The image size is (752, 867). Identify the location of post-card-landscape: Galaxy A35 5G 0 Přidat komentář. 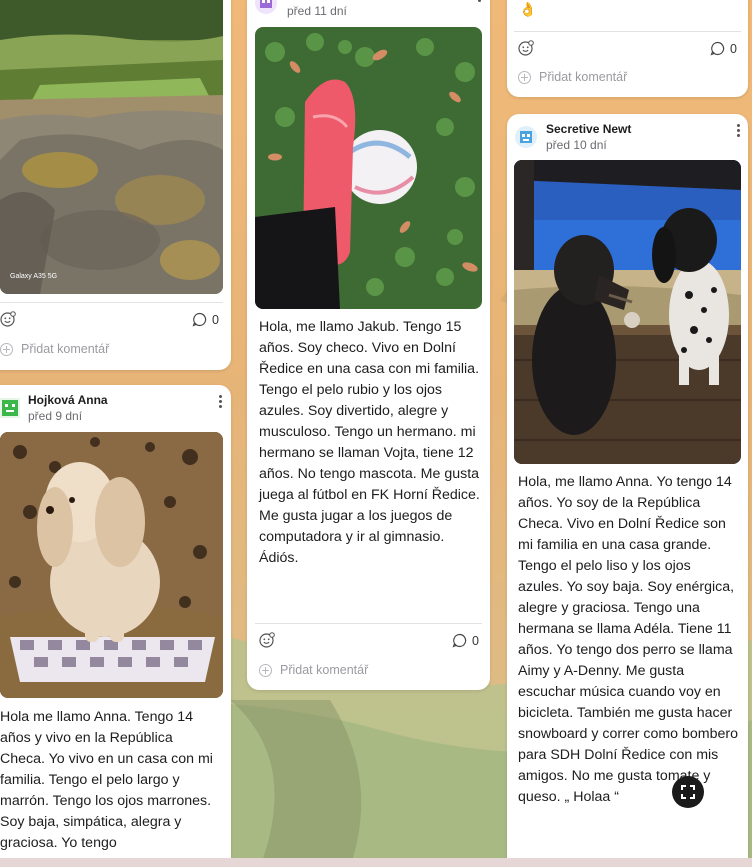
(115, 185).